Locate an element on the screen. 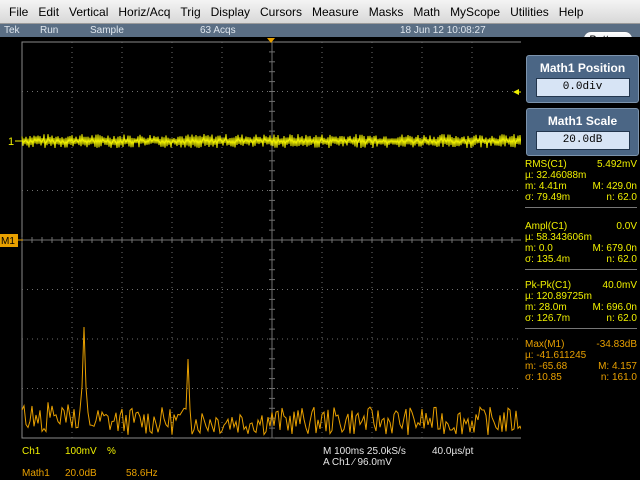  brand-label: Tek is located at coordinates (12, 30).